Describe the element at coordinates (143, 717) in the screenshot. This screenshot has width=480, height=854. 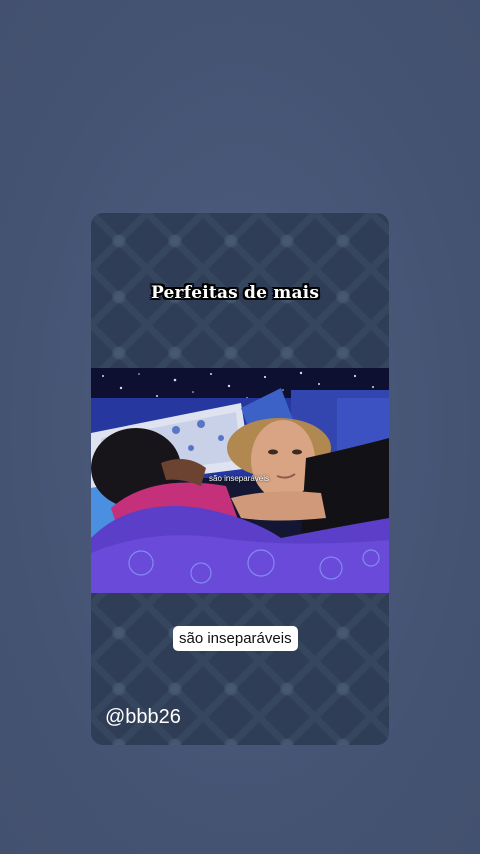
I see `mention-handle: @bbb26` at that location.